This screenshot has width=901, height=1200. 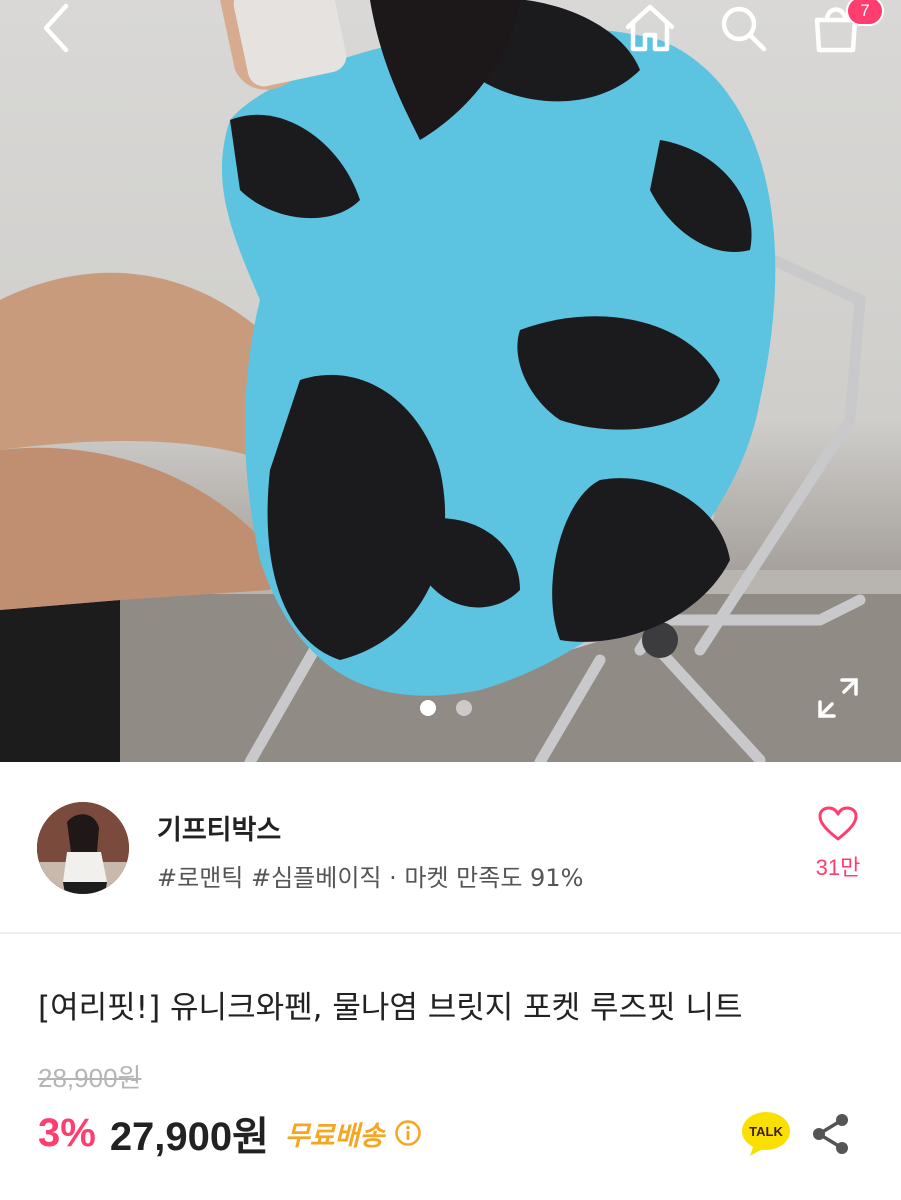 What do you see at coordinates (390, 1008) in the screenshot?
I see `product-title: [여리핏!] 유니크와펜, 물나염 브릿지 포켓 루즈핏 니트` at bounding box center [390, 1008].